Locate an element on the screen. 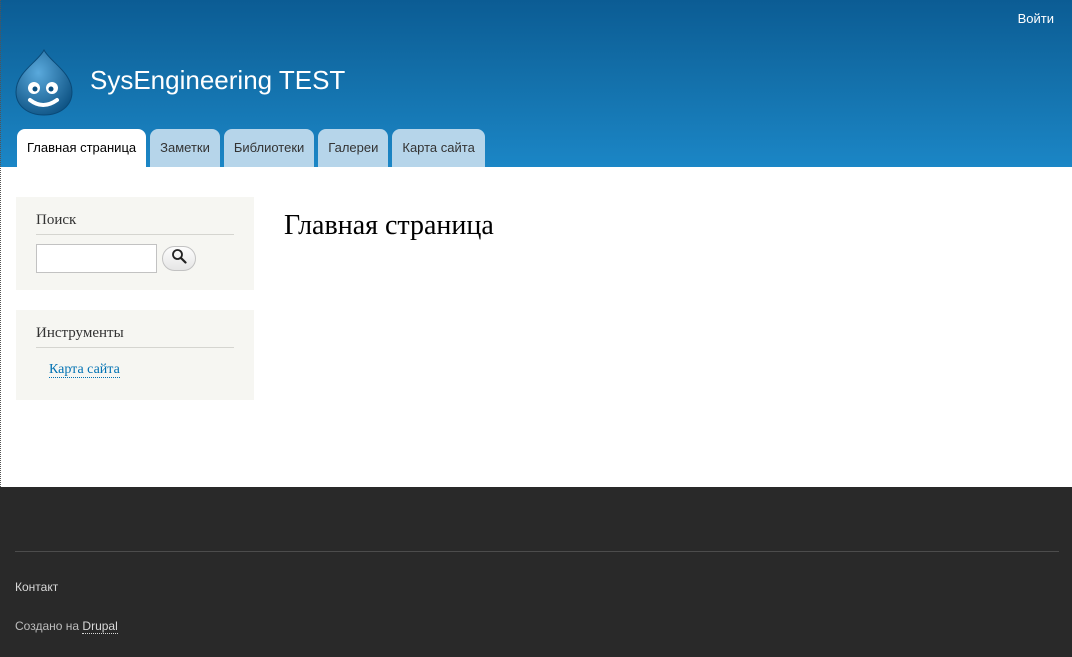 The image size is (1072, 657). search-input is located at coordinates (96, 258).